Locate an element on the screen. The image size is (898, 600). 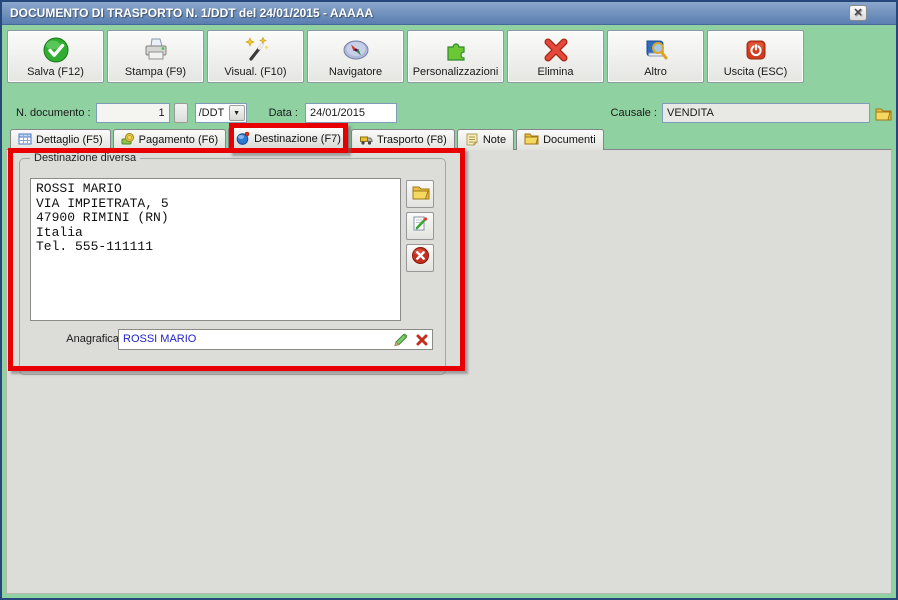
causale-input is located at coordinates (766, 113).